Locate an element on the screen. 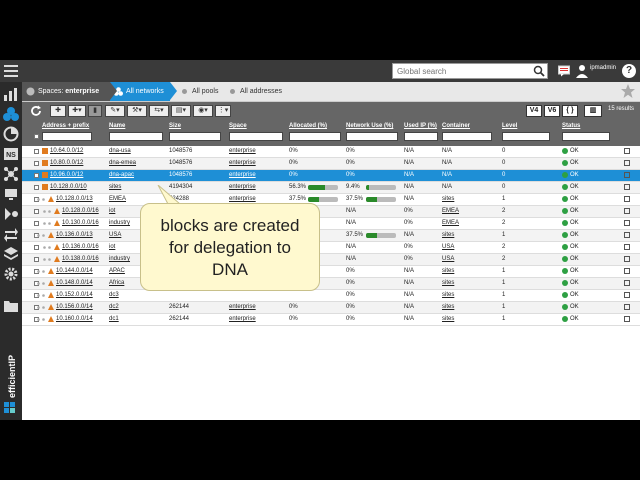 The image size is (640, 480). table-row: 10.152.0.0/14 dc3 0% N/A sites 1 OK is located at coordinates (331, 296).